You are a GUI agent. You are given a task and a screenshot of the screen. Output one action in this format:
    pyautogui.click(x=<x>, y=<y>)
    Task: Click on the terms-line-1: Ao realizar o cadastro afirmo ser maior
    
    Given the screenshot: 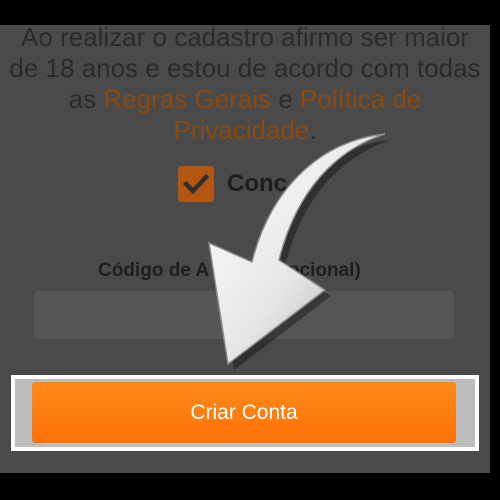 What is the action you would take?
    pyautogui.click(x=245, y=38)
    